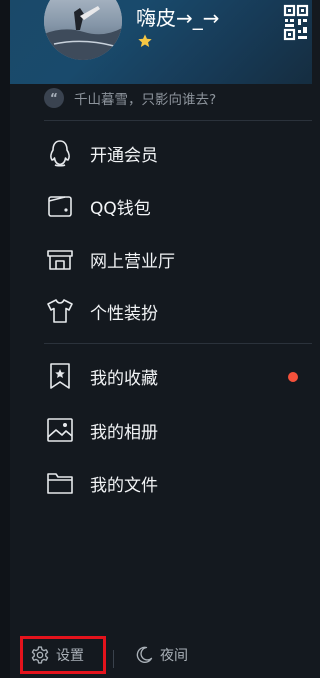 This screenshot has width=320, height=678. I want to click on night-mode-button: 夜间, so click(161, 655).